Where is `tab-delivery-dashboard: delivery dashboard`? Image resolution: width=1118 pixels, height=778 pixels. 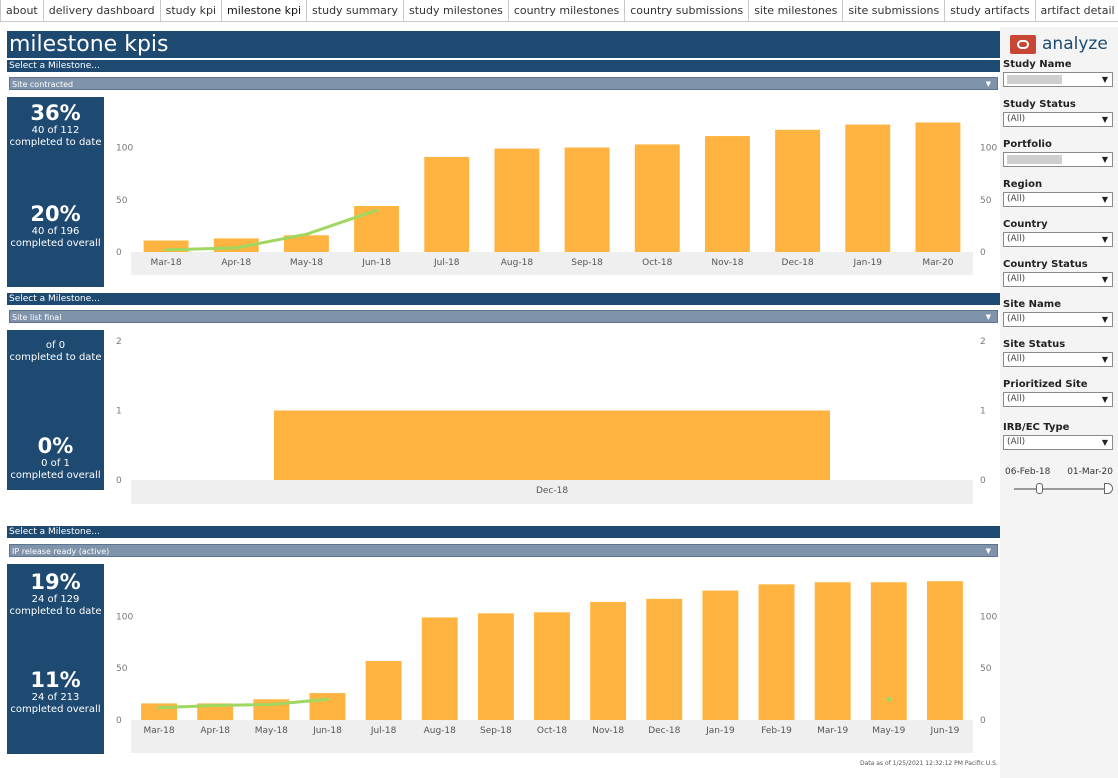 tab-delivery-dashboard: delivery dashboard is located at coordinates (102, 10).